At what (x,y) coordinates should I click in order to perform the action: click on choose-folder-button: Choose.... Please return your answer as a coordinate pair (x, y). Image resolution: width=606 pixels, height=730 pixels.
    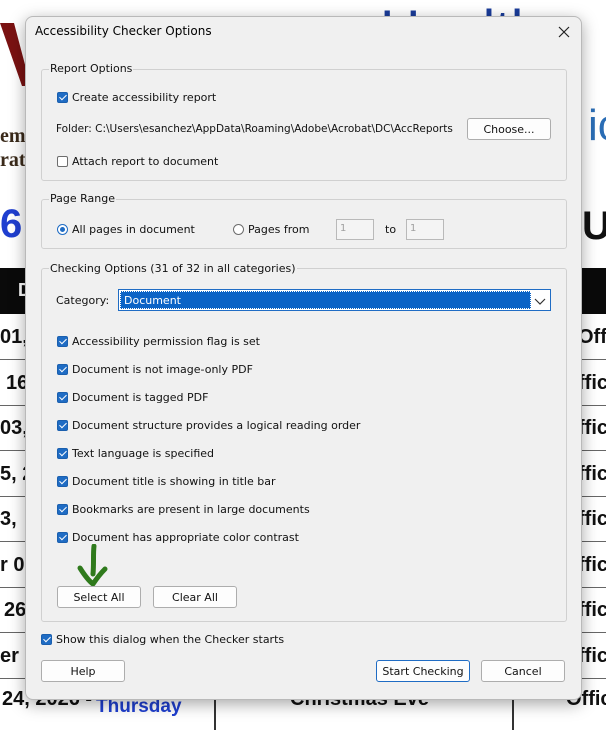
    Looking at the image, I should click on (509, 129).